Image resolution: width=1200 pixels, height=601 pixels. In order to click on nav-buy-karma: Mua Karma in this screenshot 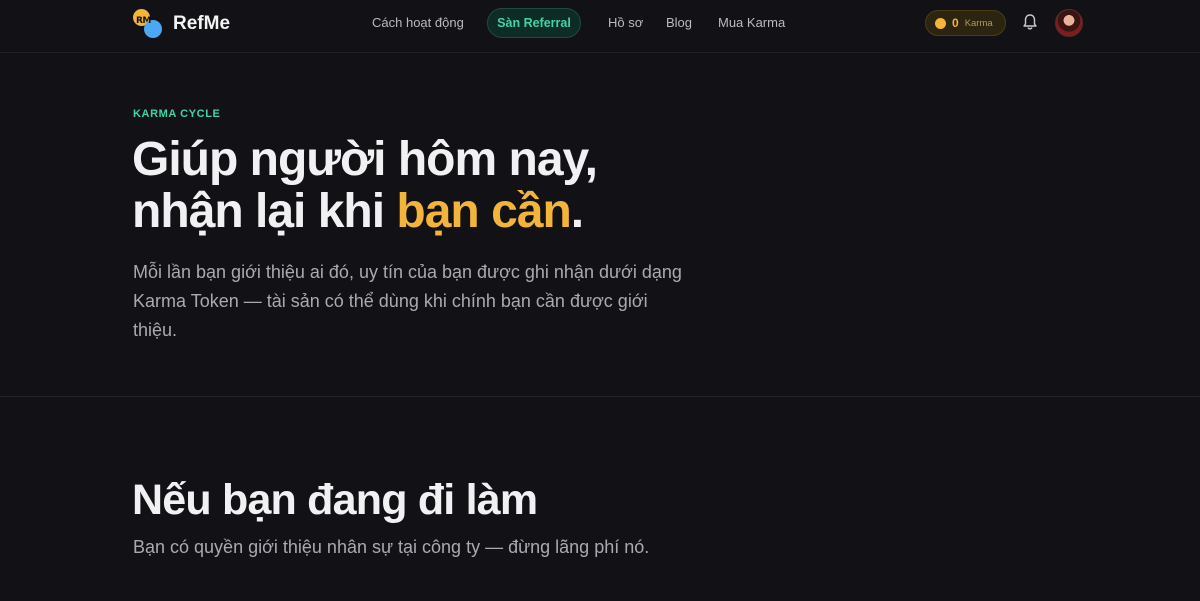, I will do `click(751, 22)`.